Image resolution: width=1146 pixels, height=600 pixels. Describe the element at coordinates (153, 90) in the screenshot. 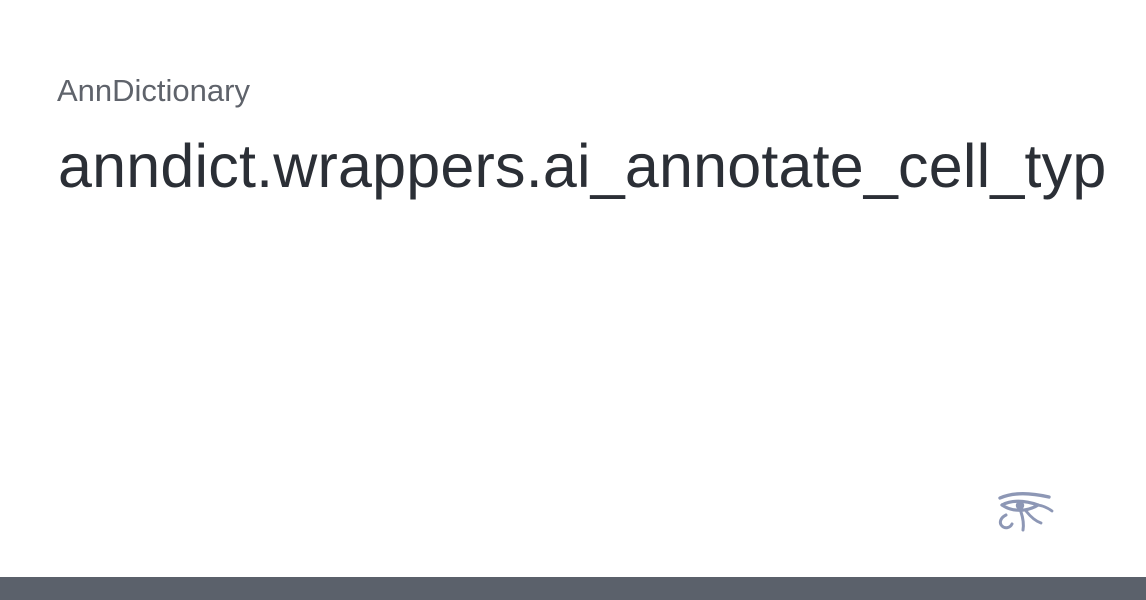

I see `project-name: AnnDictionary` at that location.